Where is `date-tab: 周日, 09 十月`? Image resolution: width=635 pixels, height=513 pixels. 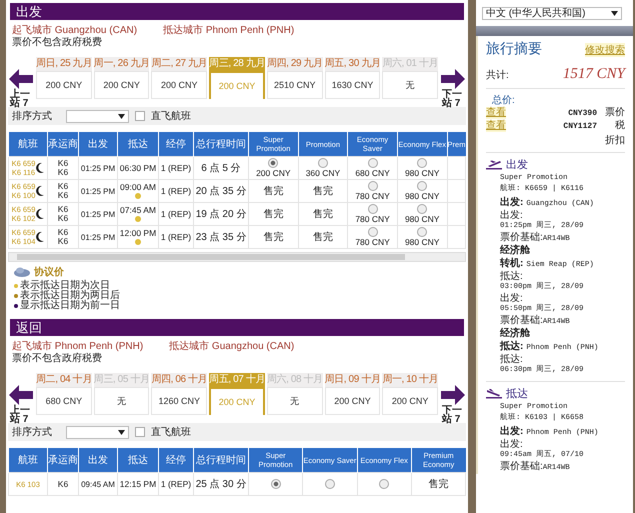 date-tab: 周日, 09 十月 is located at coordinates (352, 380).